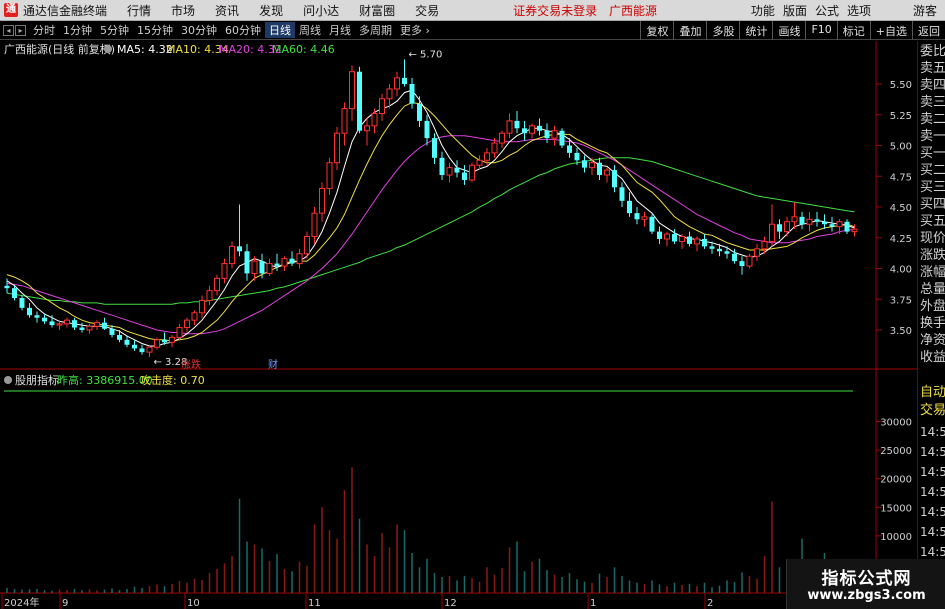  What do you see at coordinates (321, 10) in the screenshot?
I see `menu-item-assistant: 问小达` at bounding box center [321, 10].